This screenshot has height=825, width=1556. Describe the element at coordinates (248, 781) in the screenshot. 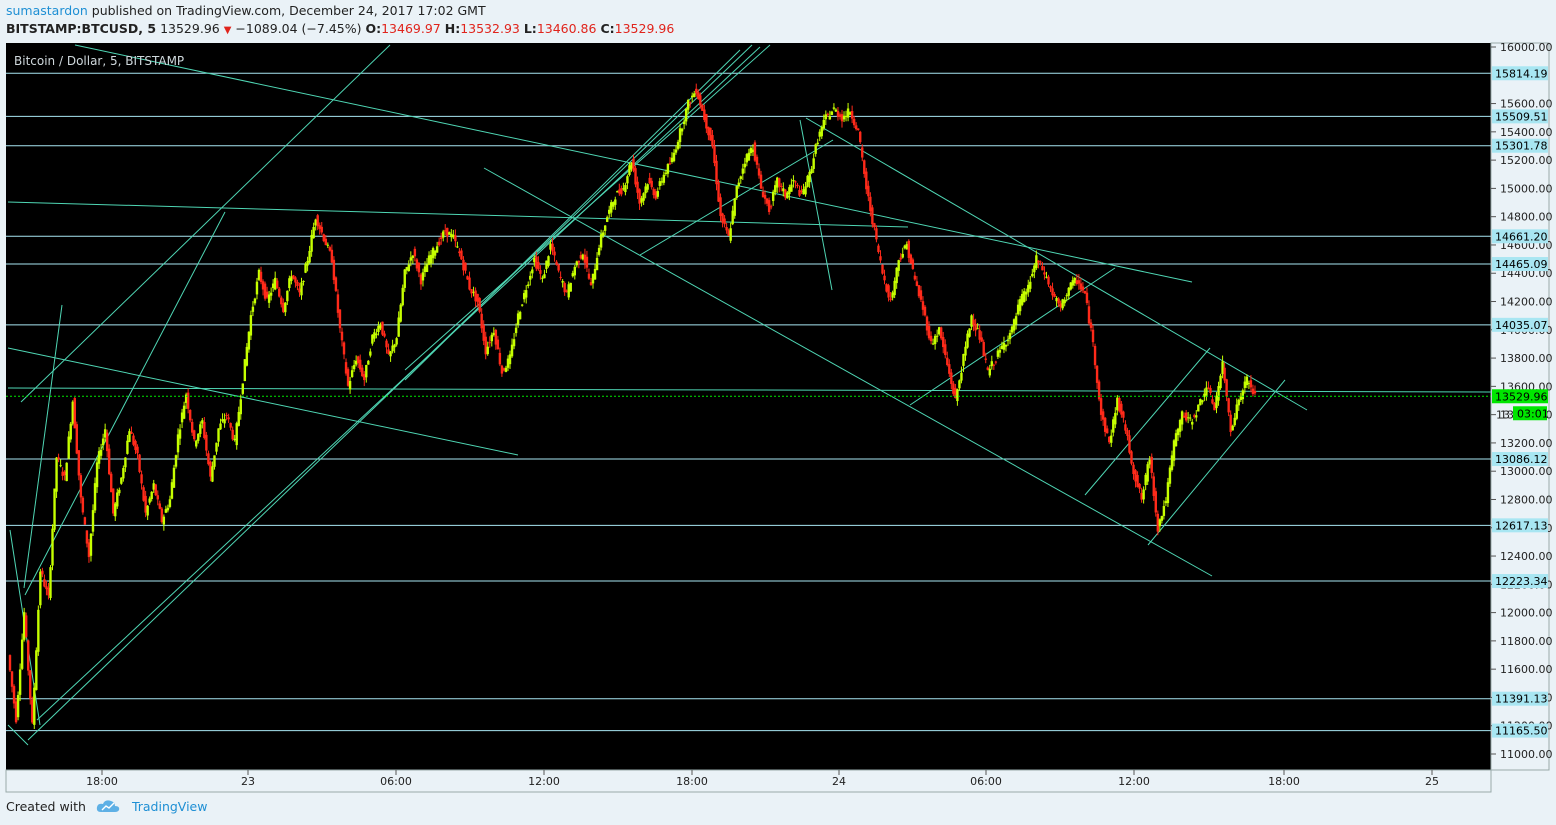

I see `x-tick-label: 23` at that location.